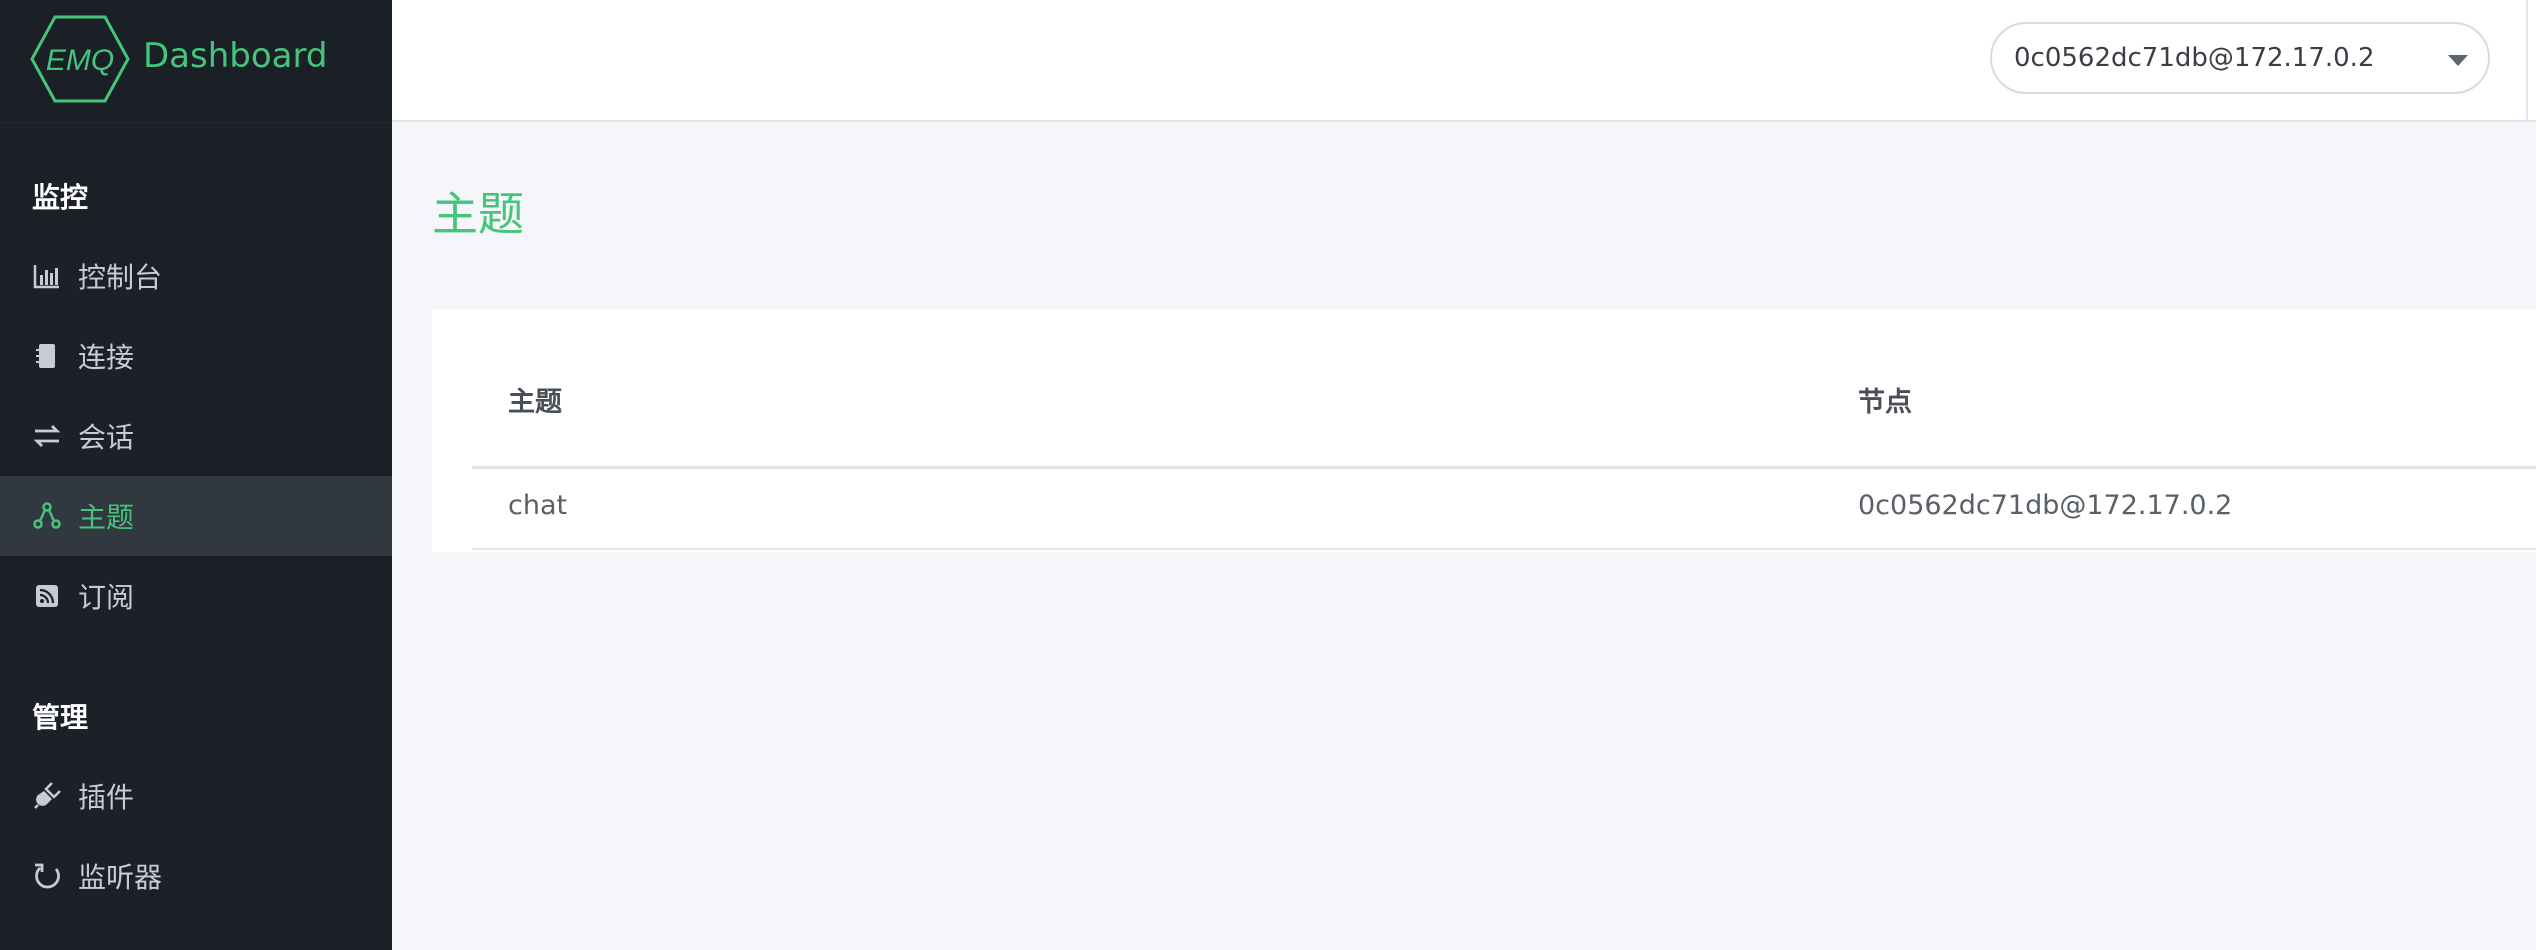 This screenshot has width=2536, height=950. Describe the element at coordinates (106, 357) in the screenshot. I see `sidebar-item-label: 连接` at that location.